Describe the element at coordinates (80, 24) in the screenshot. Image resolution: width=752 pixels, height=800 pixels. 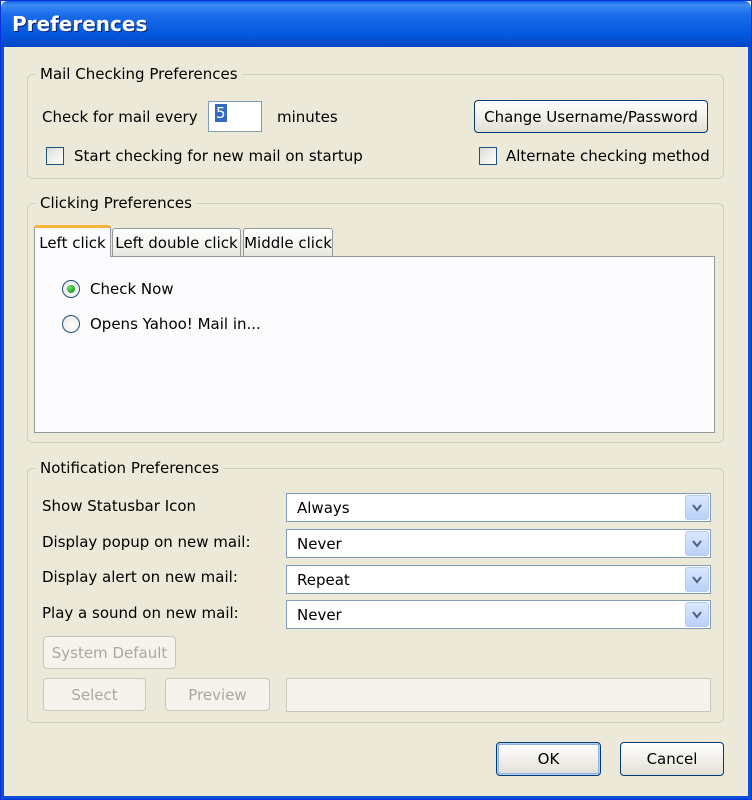
I see `window-title: Preferences` at that location.